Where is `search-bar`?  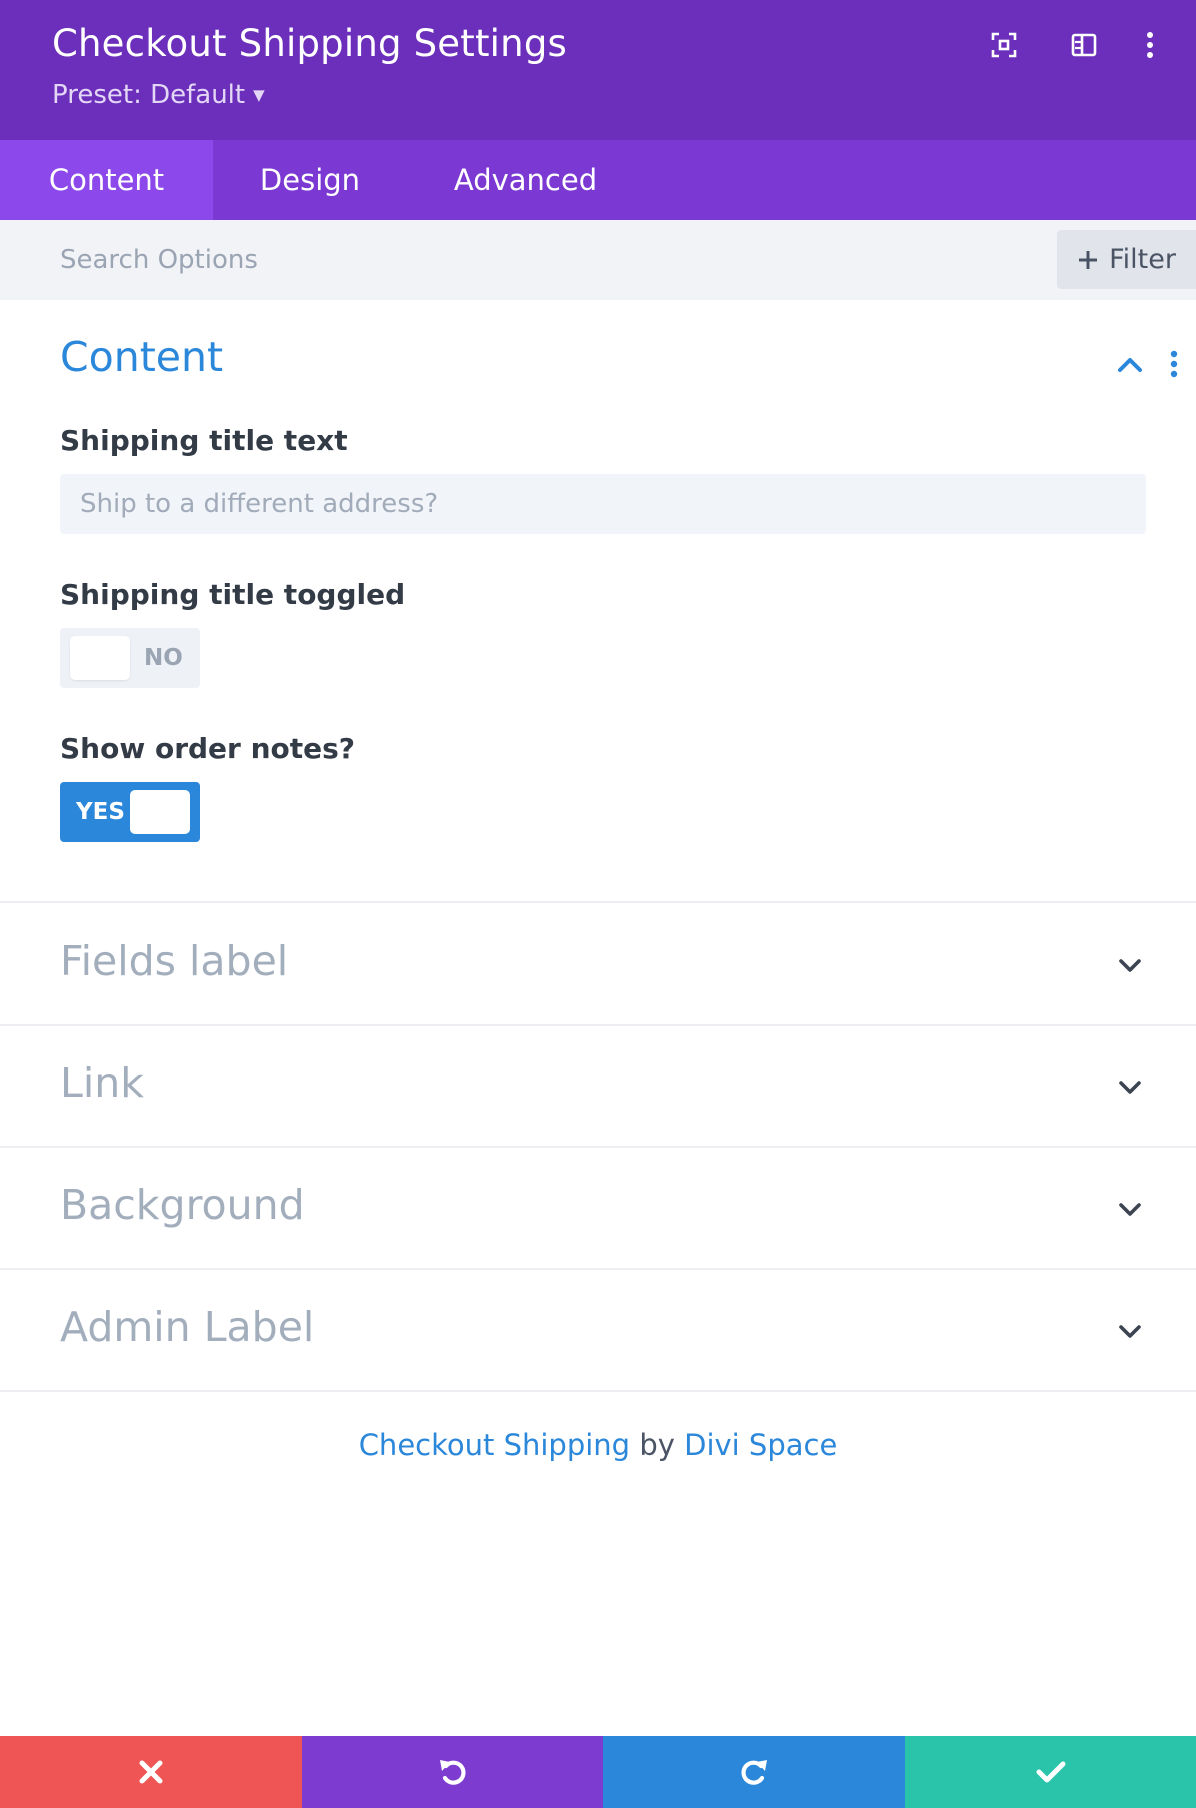 search-bar is located at coordinates (598, 260).